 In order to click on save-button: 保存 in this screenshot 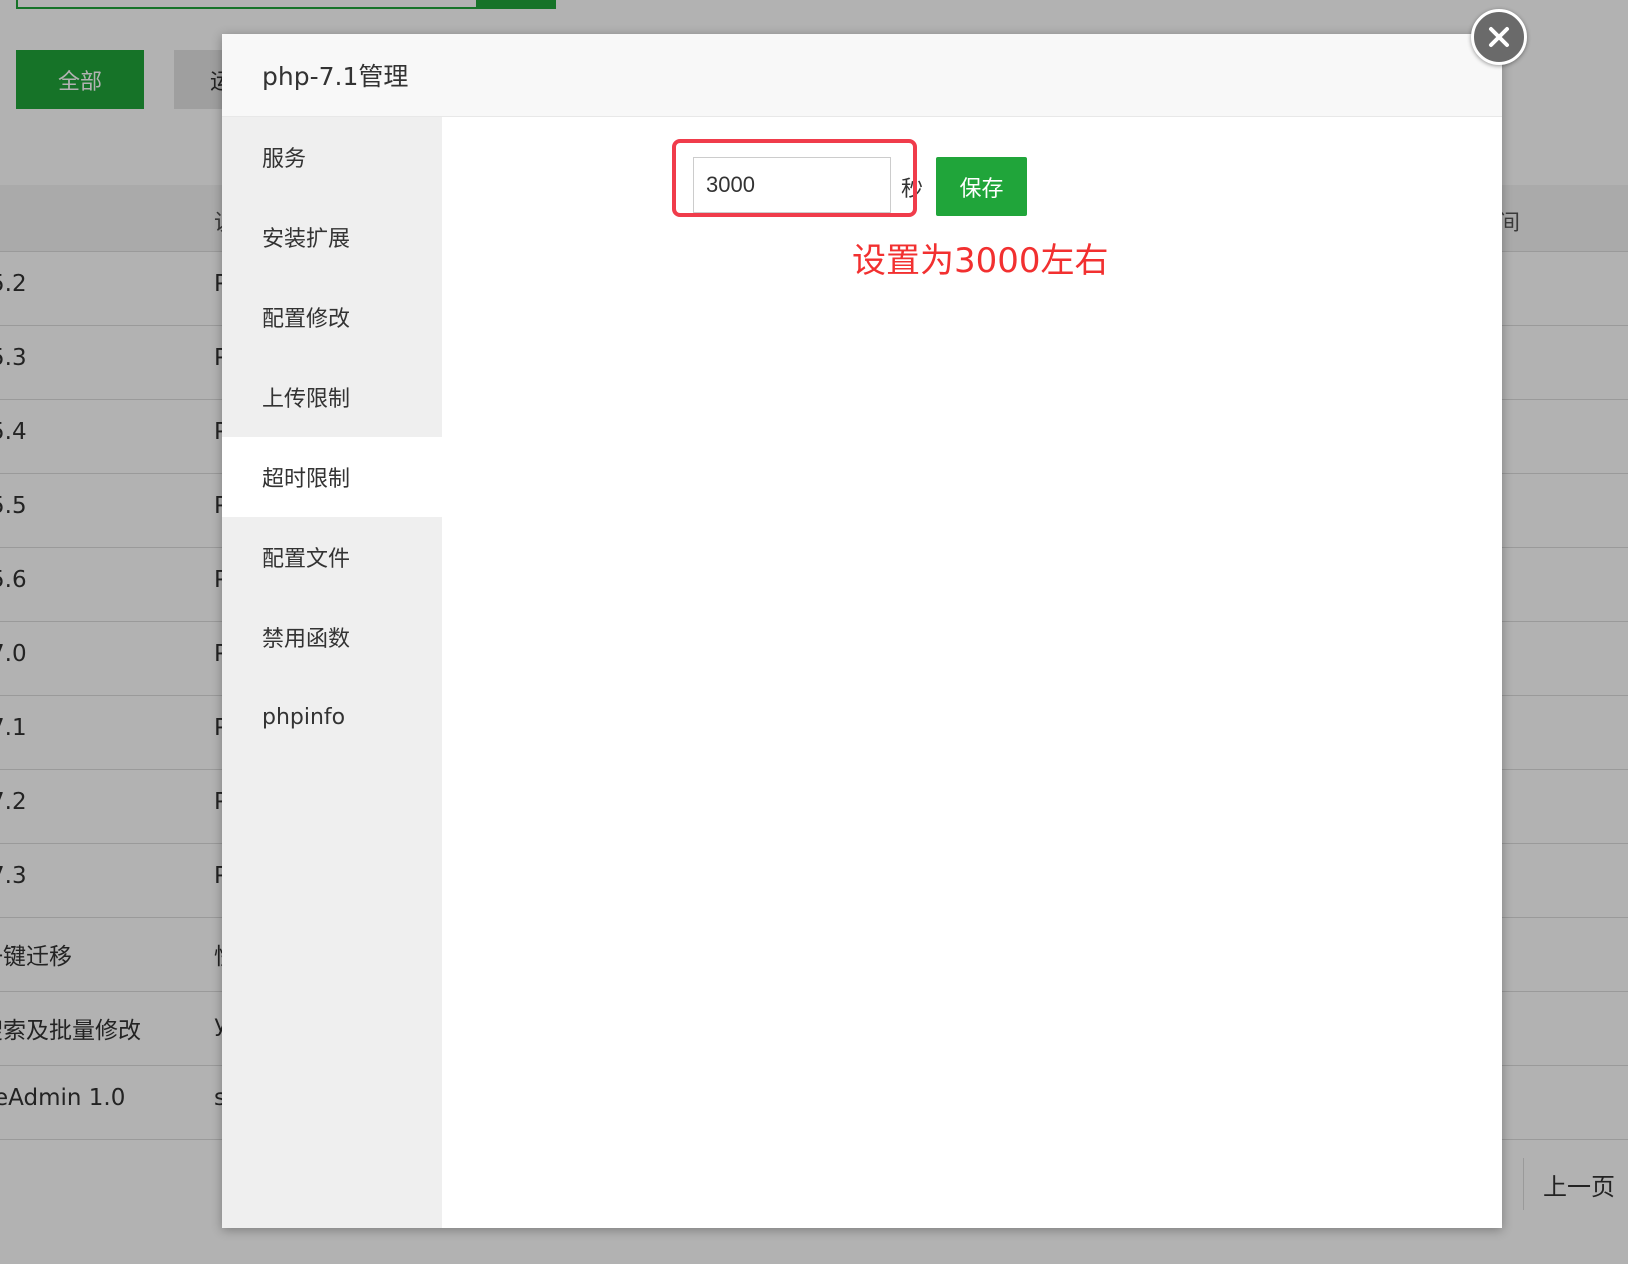, I will do `click(981, 186)`.